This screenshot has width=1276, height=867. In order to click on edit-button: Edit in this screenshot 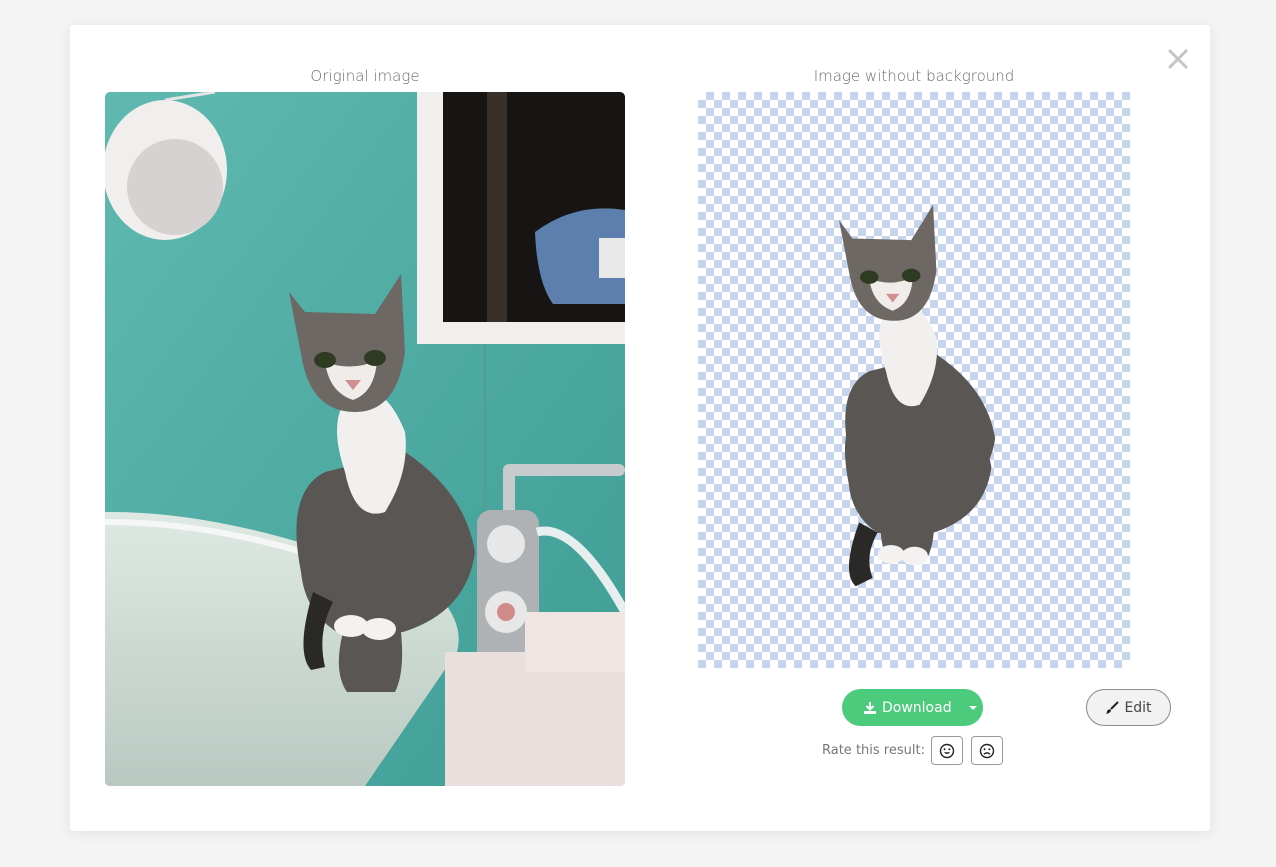, I will do `click(1128, 707)`.